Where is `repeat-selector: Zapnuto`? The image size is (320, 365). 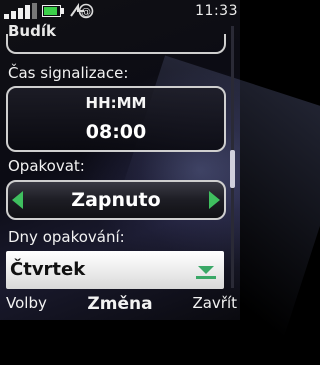 repeat-selector: Zapnuto is located at coordinates (116, 200).